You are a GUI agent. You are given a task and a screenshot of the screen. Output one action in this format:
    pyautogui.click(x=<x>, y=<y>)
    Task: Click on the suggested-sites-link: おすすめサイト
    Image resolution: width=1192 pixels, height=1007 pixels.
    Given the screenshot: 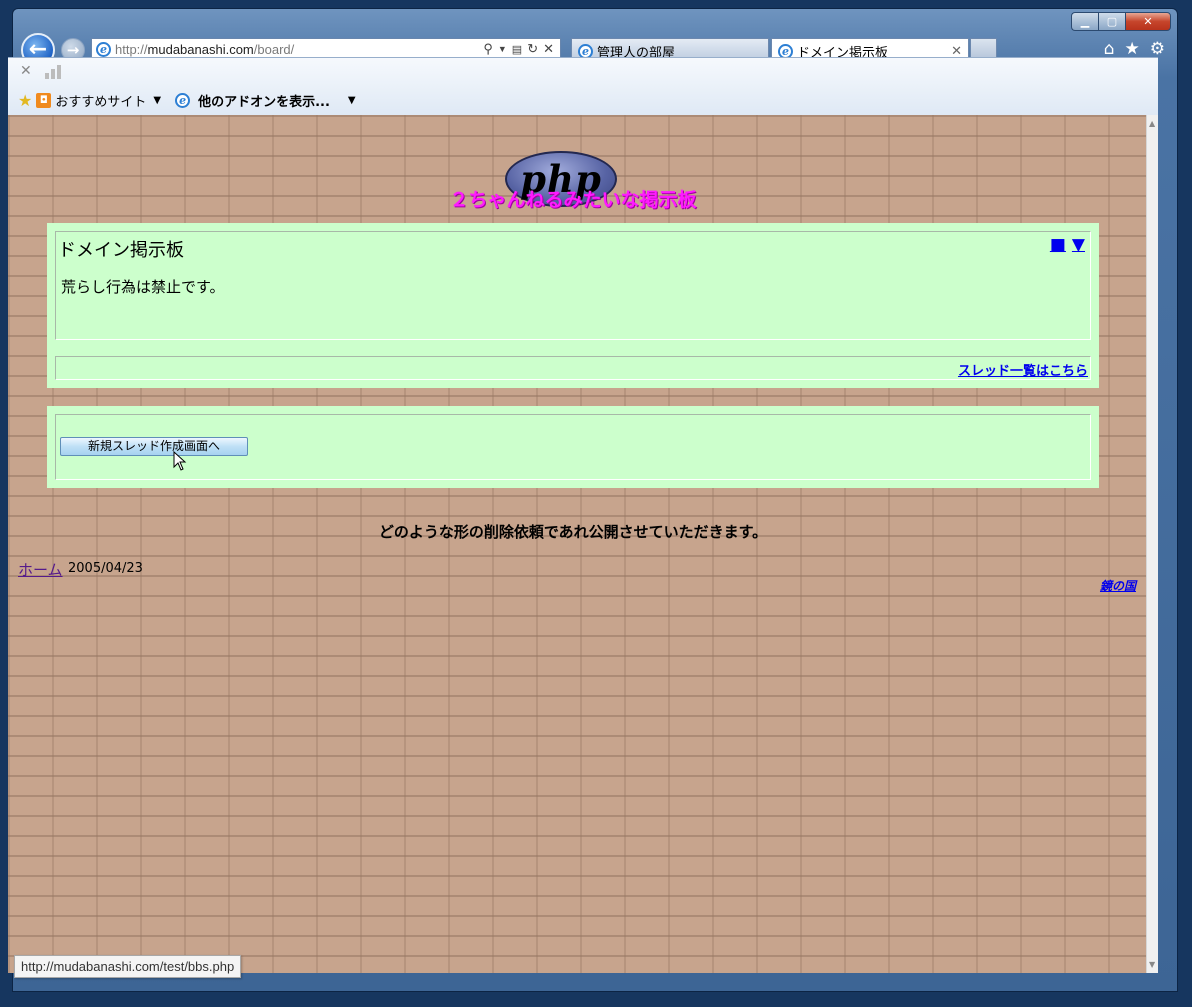 What is the action you would take?
    pyautogui.click(x=100, y=100)
    